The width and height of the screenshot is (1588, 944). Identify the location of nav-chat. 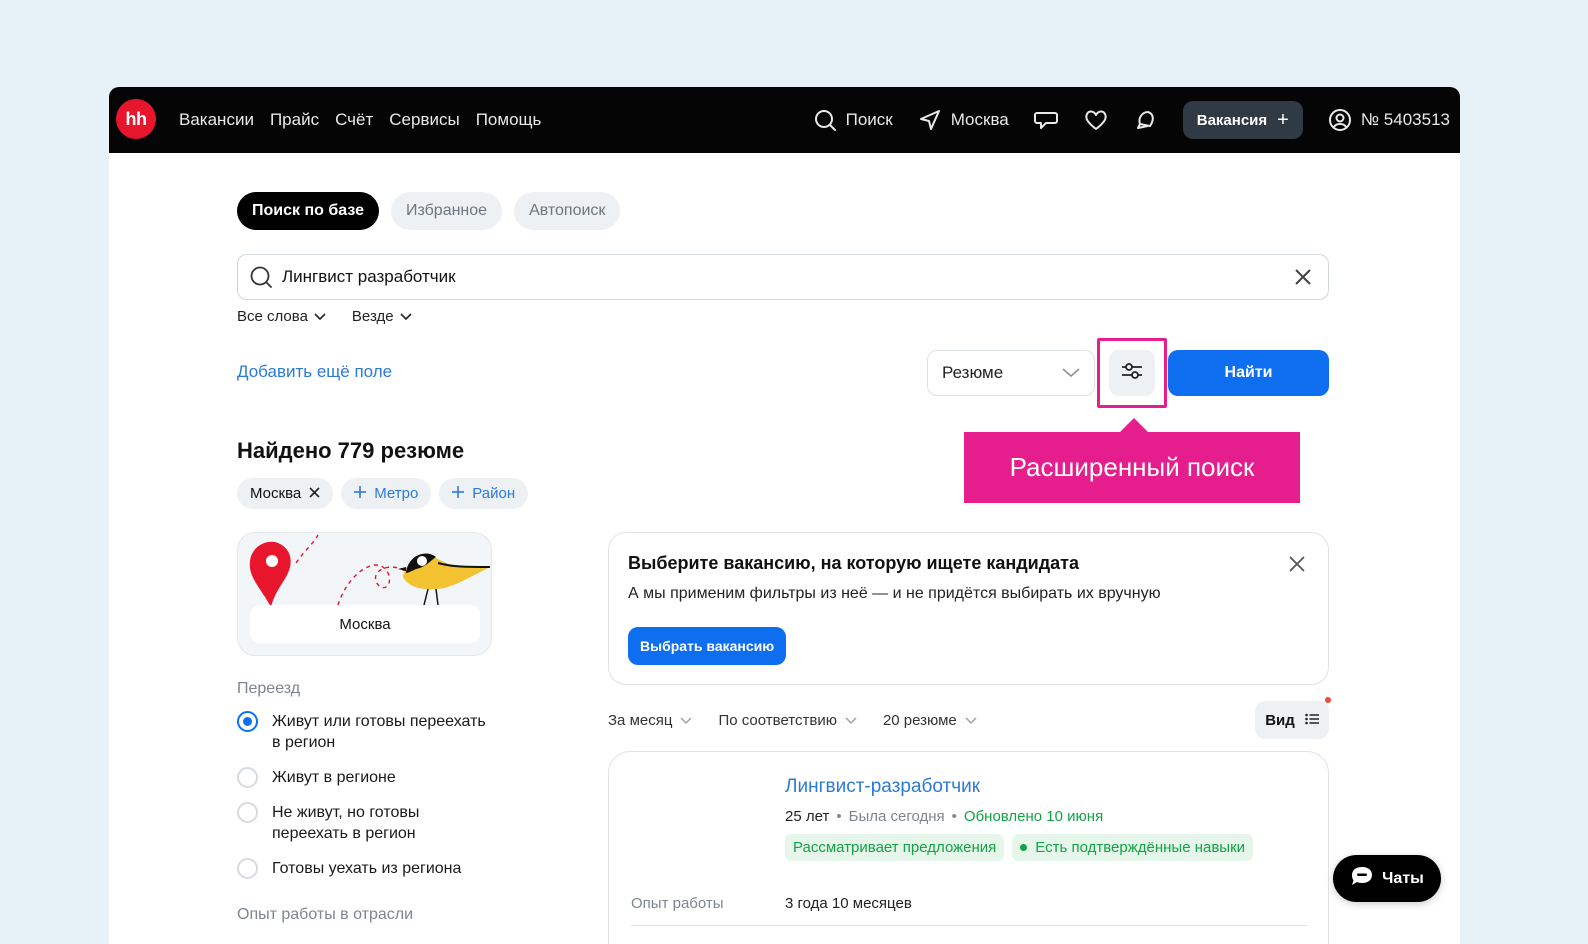
(1046, 120).